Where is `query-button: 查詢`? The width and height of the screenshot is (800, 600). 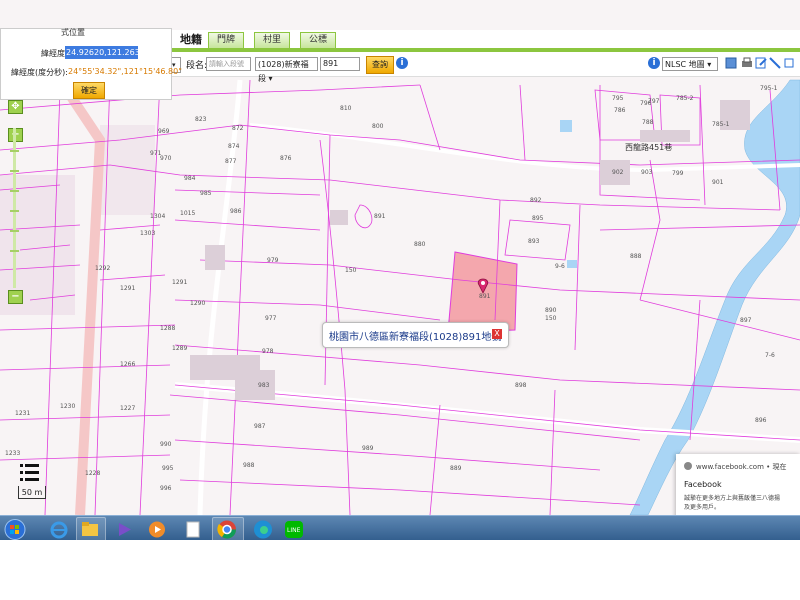
query-button: 查詢 is located at coordinates (380, 65).